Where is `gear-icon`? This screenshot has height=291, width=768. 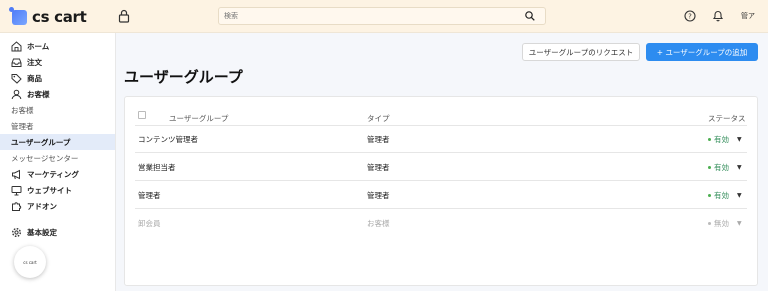
gear-icon is located at coordinates (16, 232).